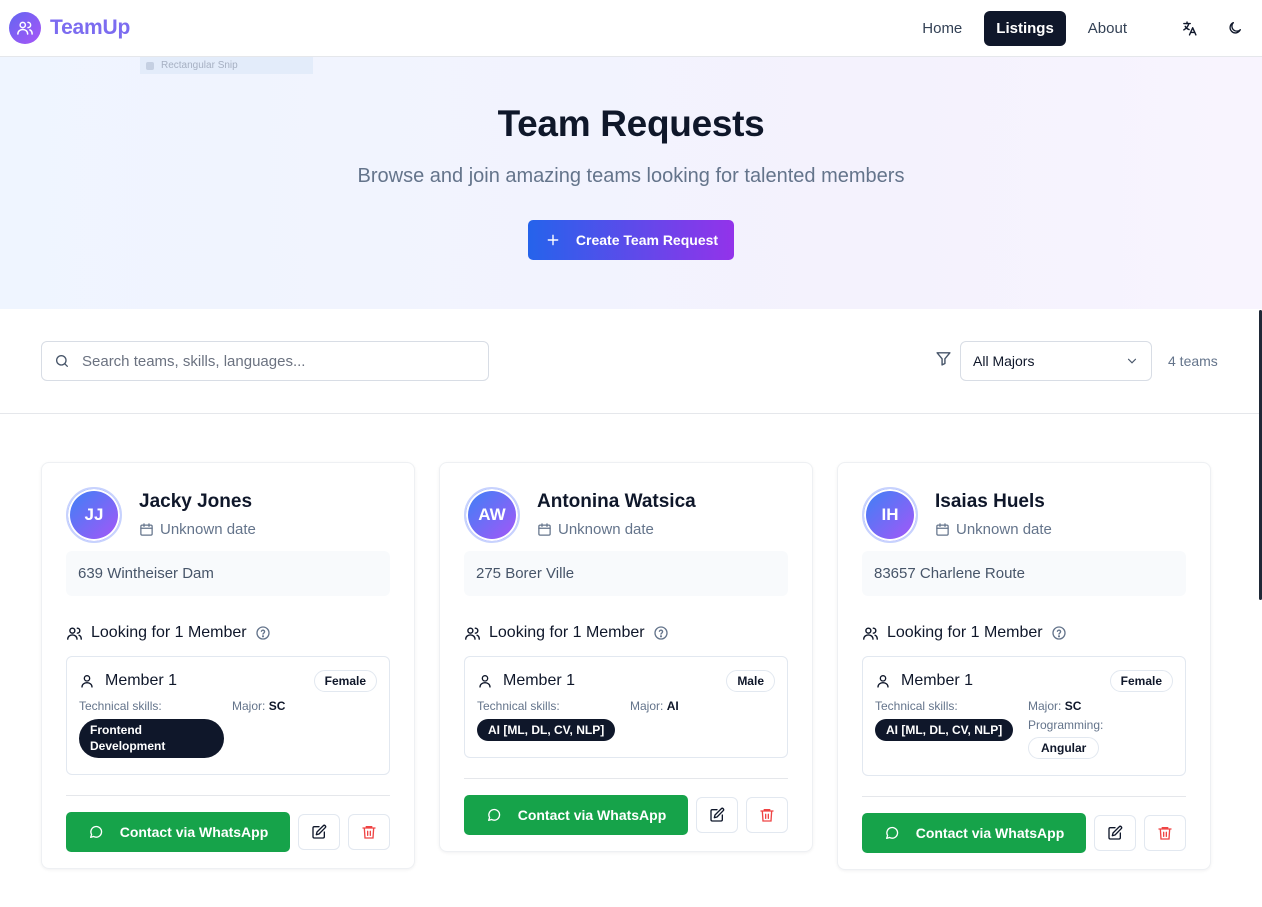  I want to click on card-owner-name: Antonina Watsica, so click(616, 501).